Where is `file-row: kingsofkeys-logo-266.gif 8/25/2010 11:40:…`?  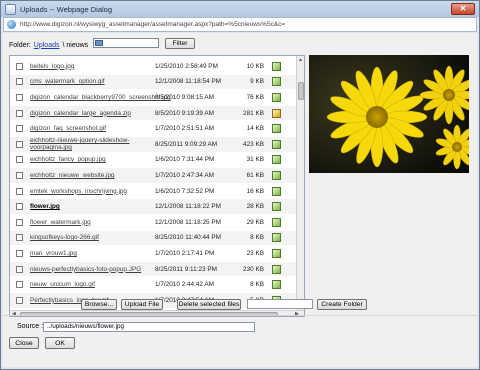 file-row: kingsofkeys-logo-266.gif 8/25/2010 11:40:… is located at coordinates (153, 238).